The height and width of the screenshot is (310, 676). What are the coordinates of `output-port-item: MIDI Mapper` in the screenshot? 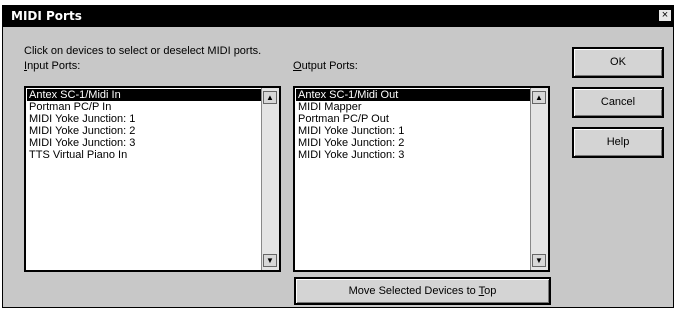 It's located at (413, 107).